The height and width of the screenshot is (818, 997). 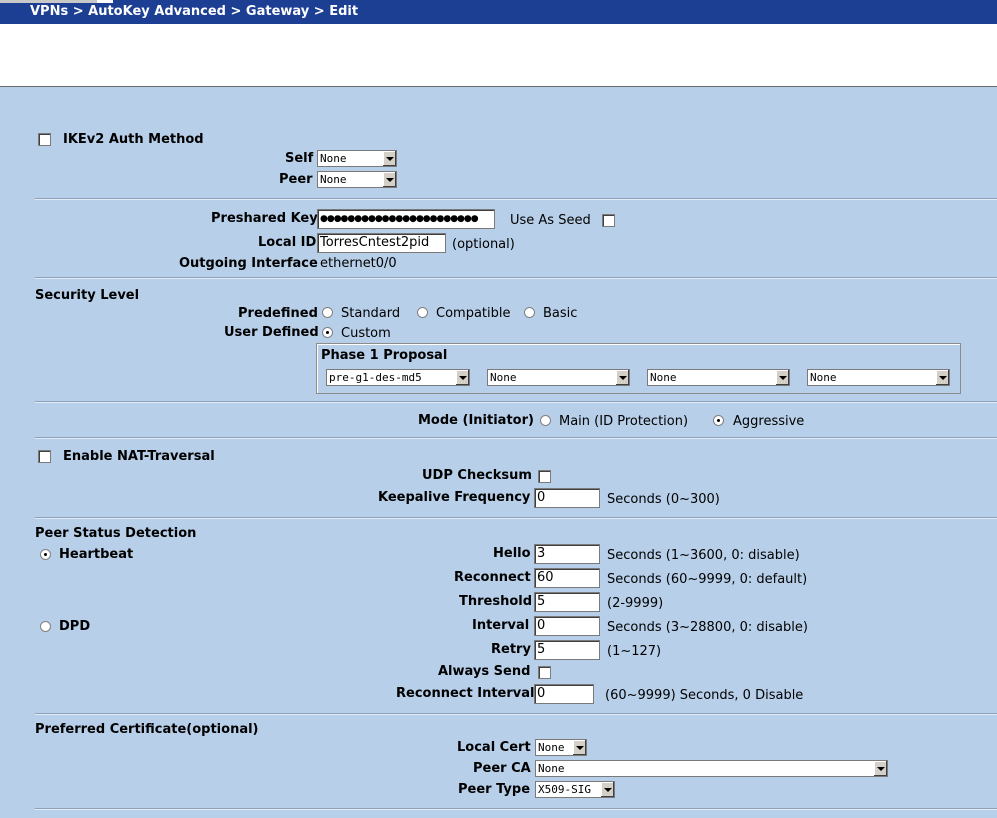 I want to click on proposal-select-2: None, so click(x=558, y=377).